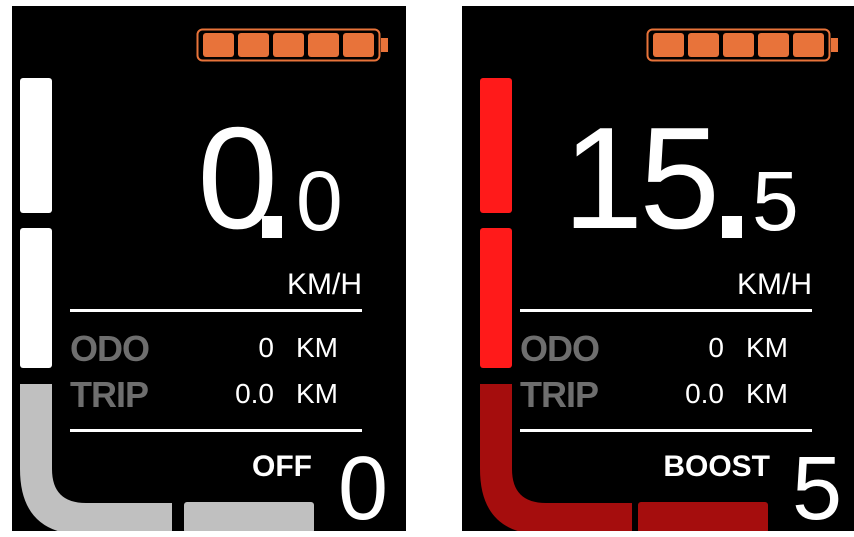 This screenshot has width=854, height=537. Describe the element at coordinates (282, 466) in the screenshot. I see `assist-mode-label: OFF` at that location.